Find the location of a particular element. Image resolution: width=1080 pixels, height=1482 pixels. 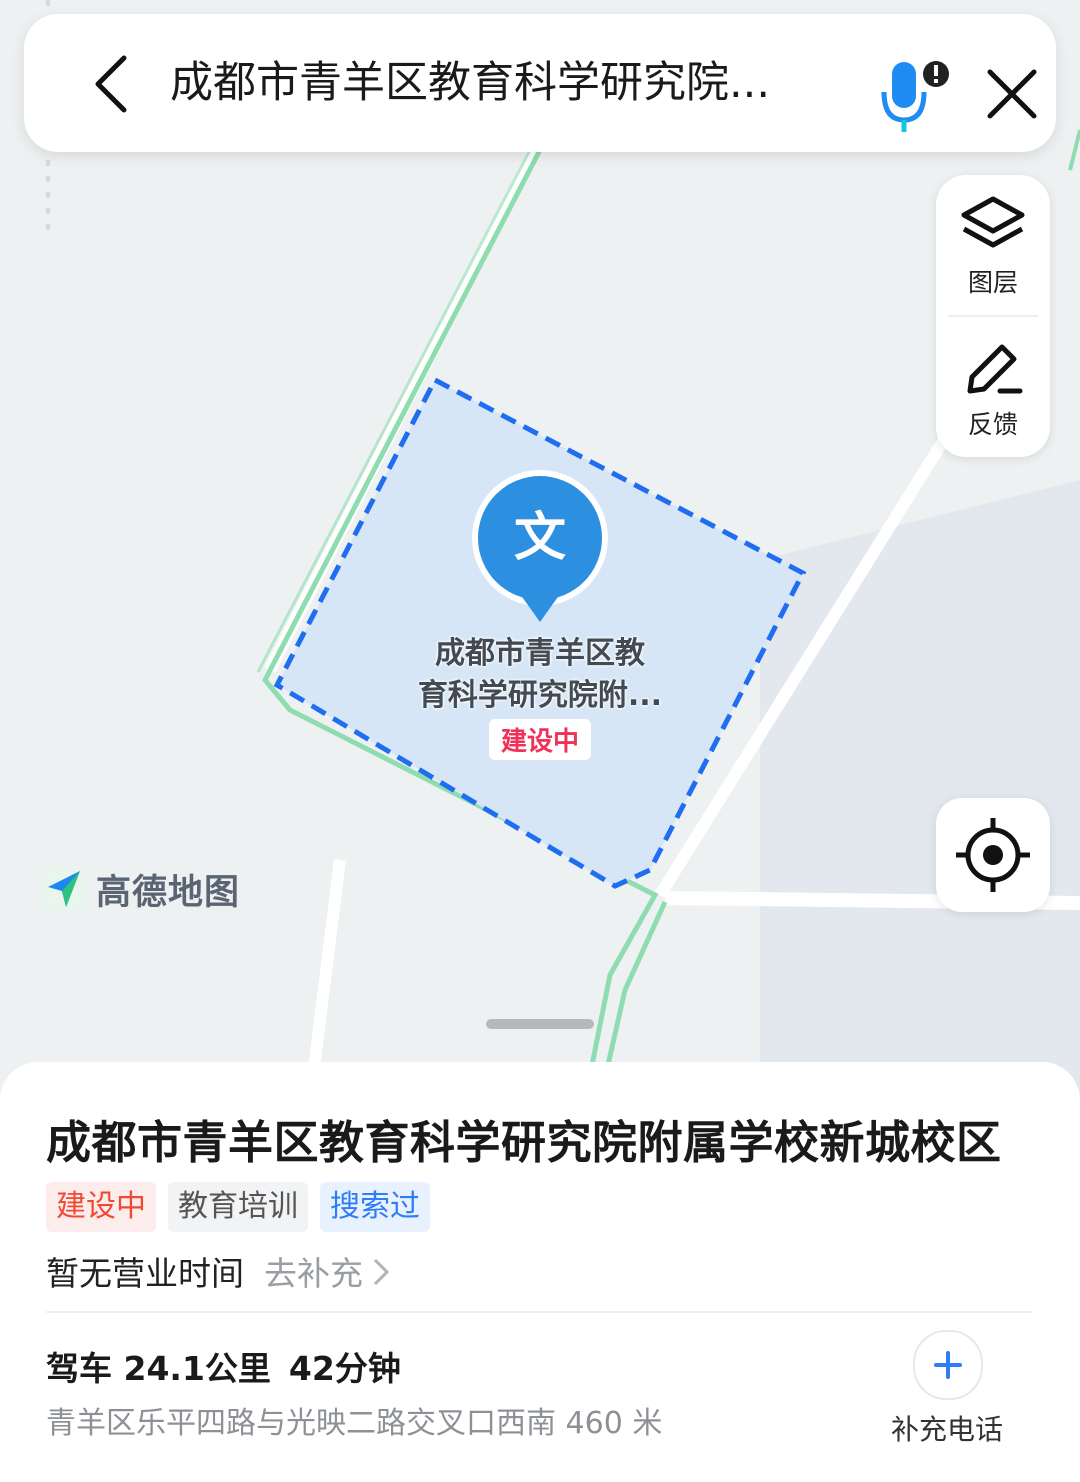

section-divider is located at coordinates (539, 1312).